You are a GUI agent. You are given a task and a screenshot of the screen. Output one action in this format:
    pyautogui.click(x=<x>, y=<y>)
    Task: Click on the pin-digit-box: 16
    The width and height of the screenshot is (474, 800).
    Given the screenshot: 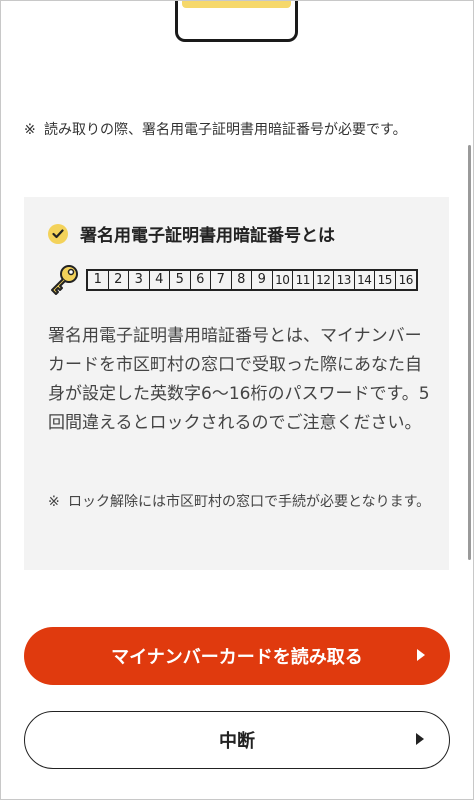 What is the action you would take?
    pyautogui.click(x=406, y=280)
    